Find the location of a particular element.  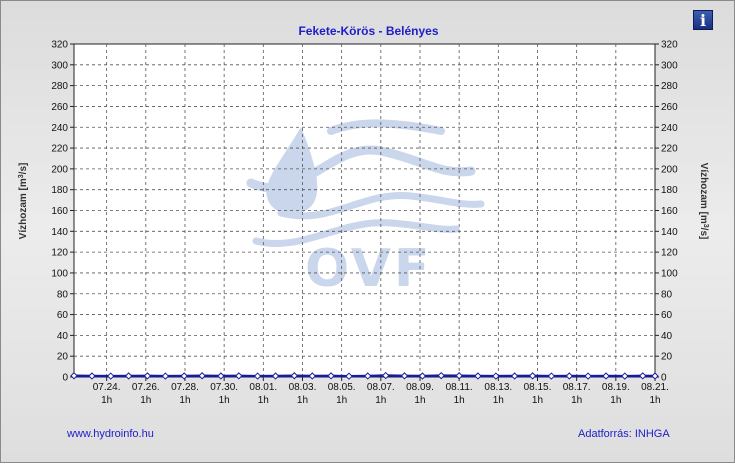

x-tick-label-date: 08.11. is located at coordinates (459, 387).